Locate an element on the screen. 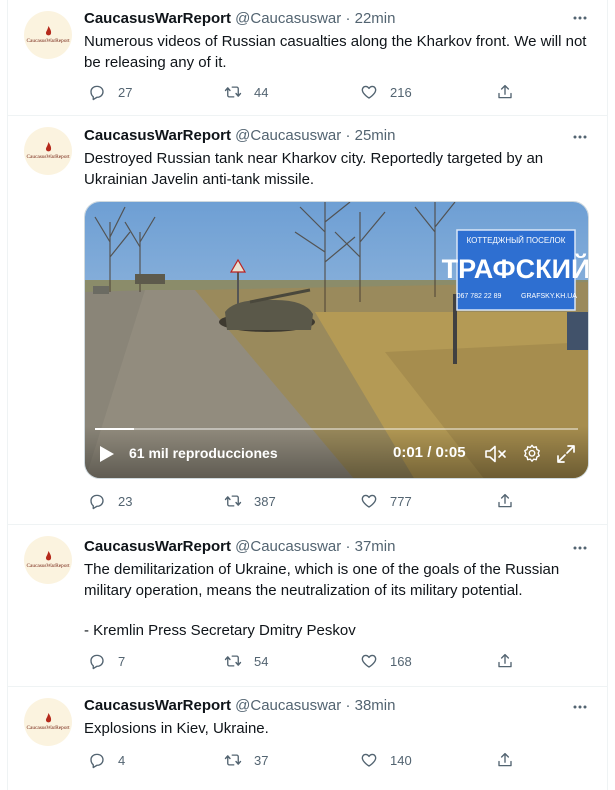  timestamp: 38min is located at coordinates (375, 705).